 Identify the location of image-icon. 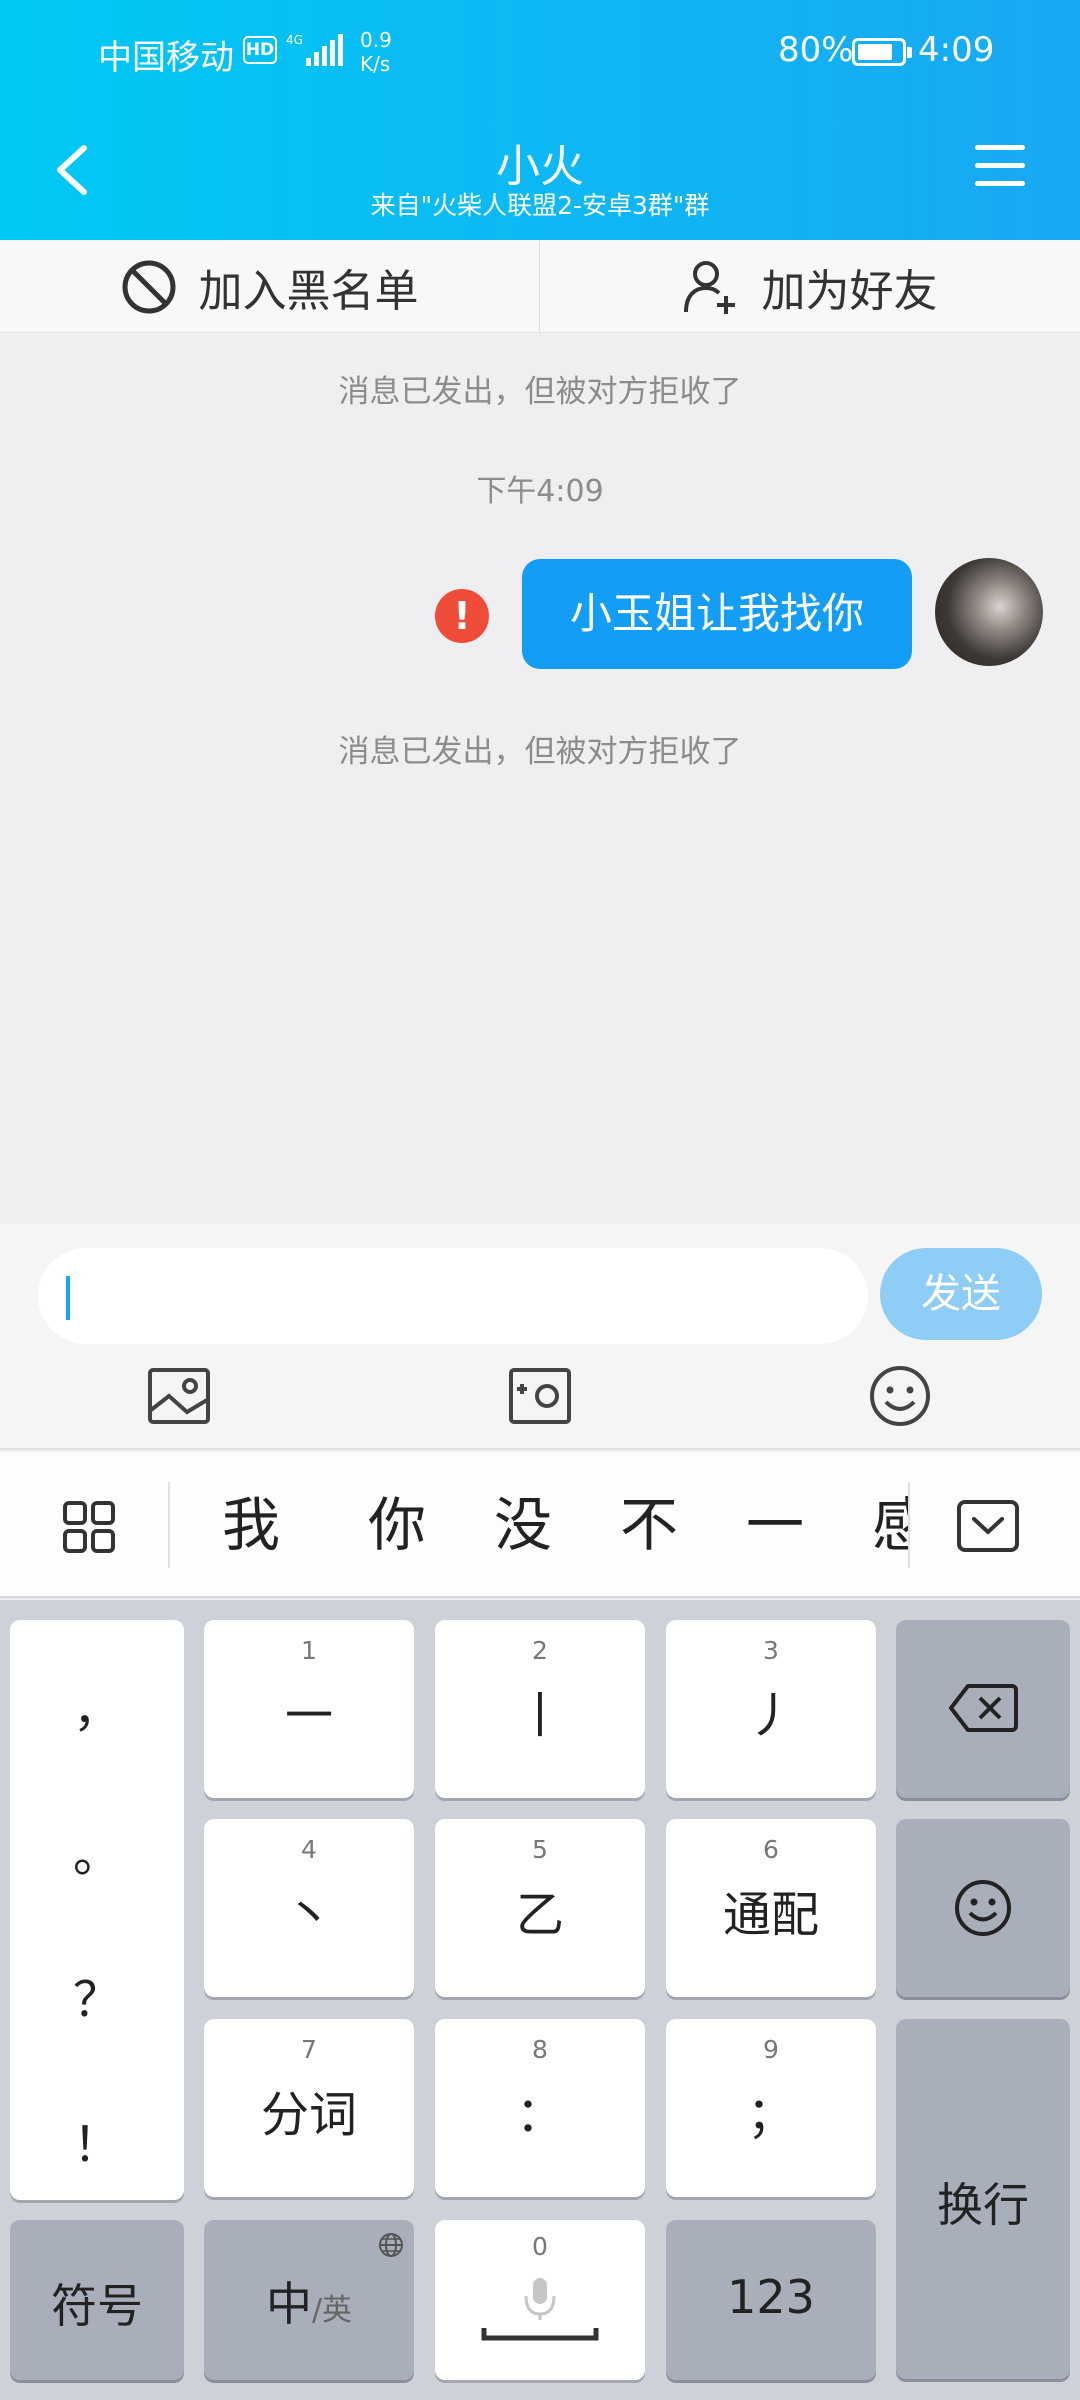
(179, 1396).